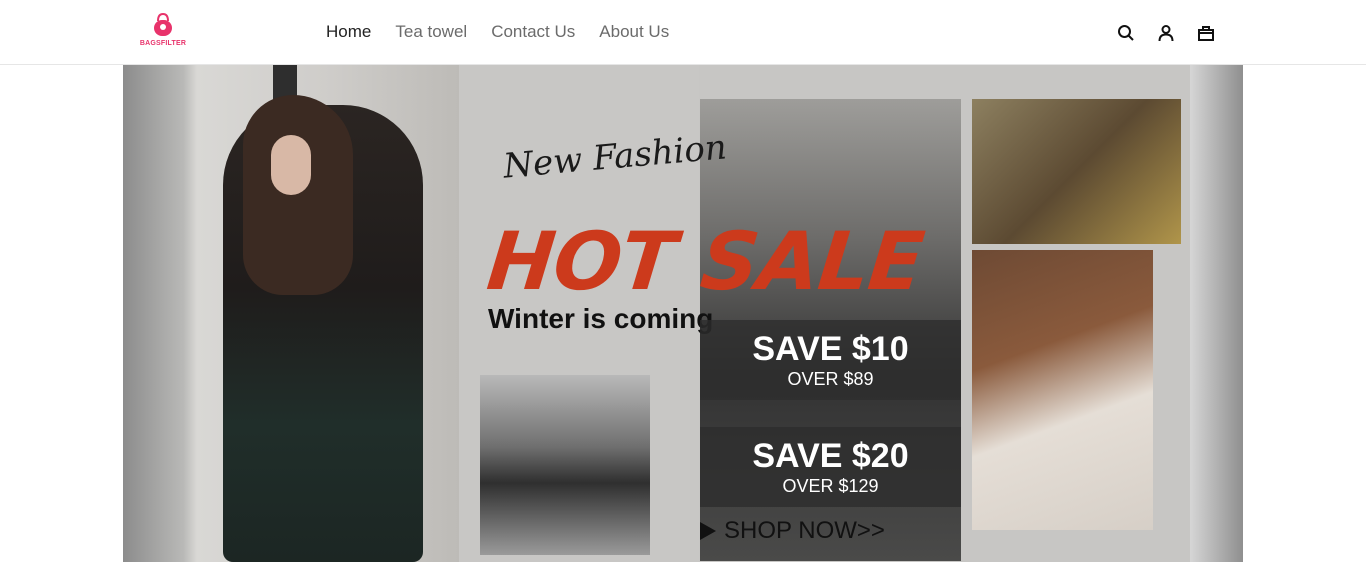  I want to click on offer-title: SAVE $10, so click(830, 349).